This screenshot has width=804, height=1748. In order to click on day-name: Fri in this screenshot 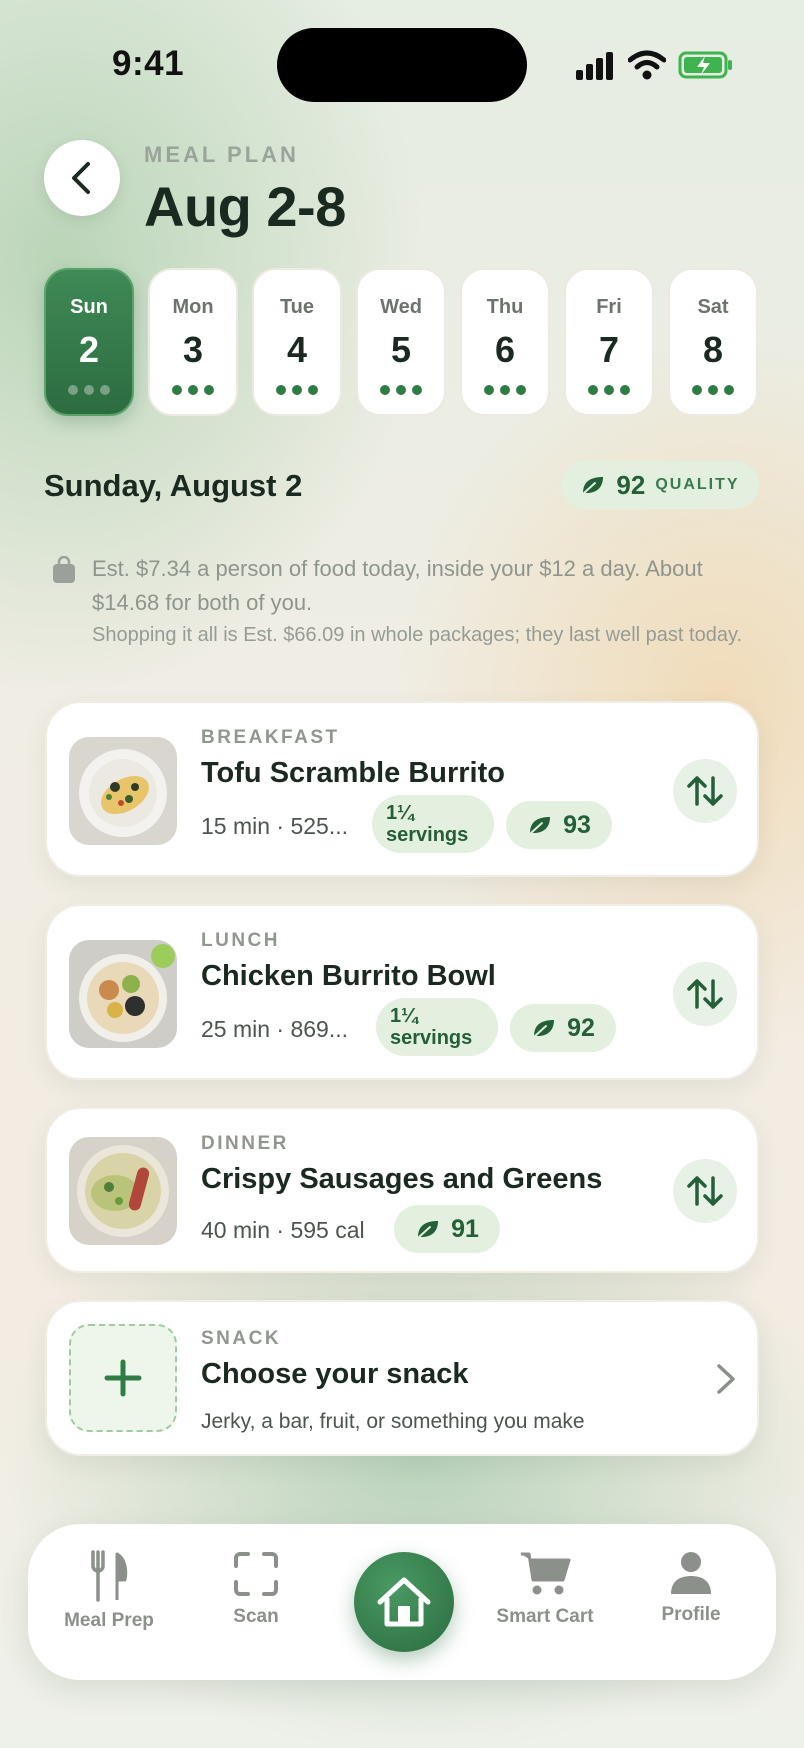, I will do `click(609, 307)`.